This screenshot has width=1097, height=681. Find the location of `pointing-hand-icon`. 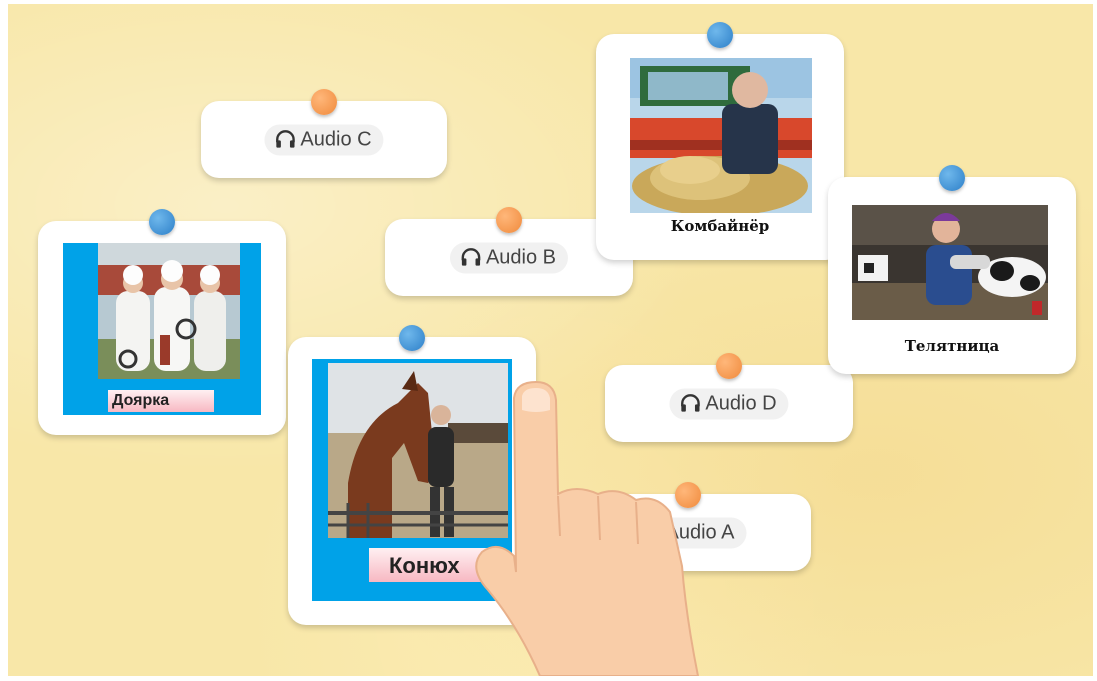

pointing-hand-icon is located at coordinates (587, 528).